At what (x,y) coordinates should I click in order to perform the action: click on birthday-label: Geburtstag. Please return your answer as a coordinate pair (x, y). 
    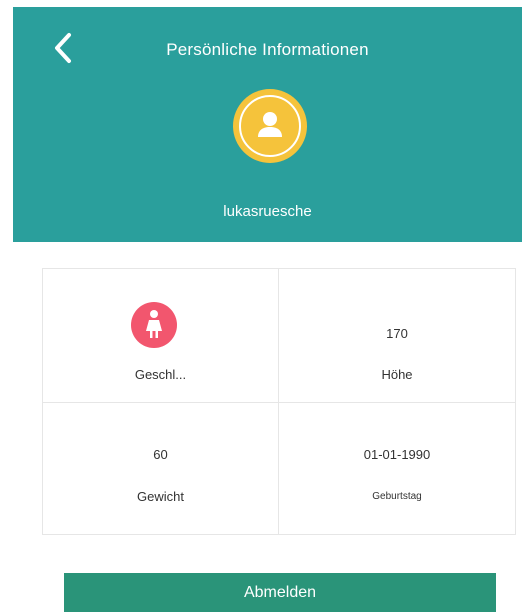
    Looking at the image, I should click on (397, 496).